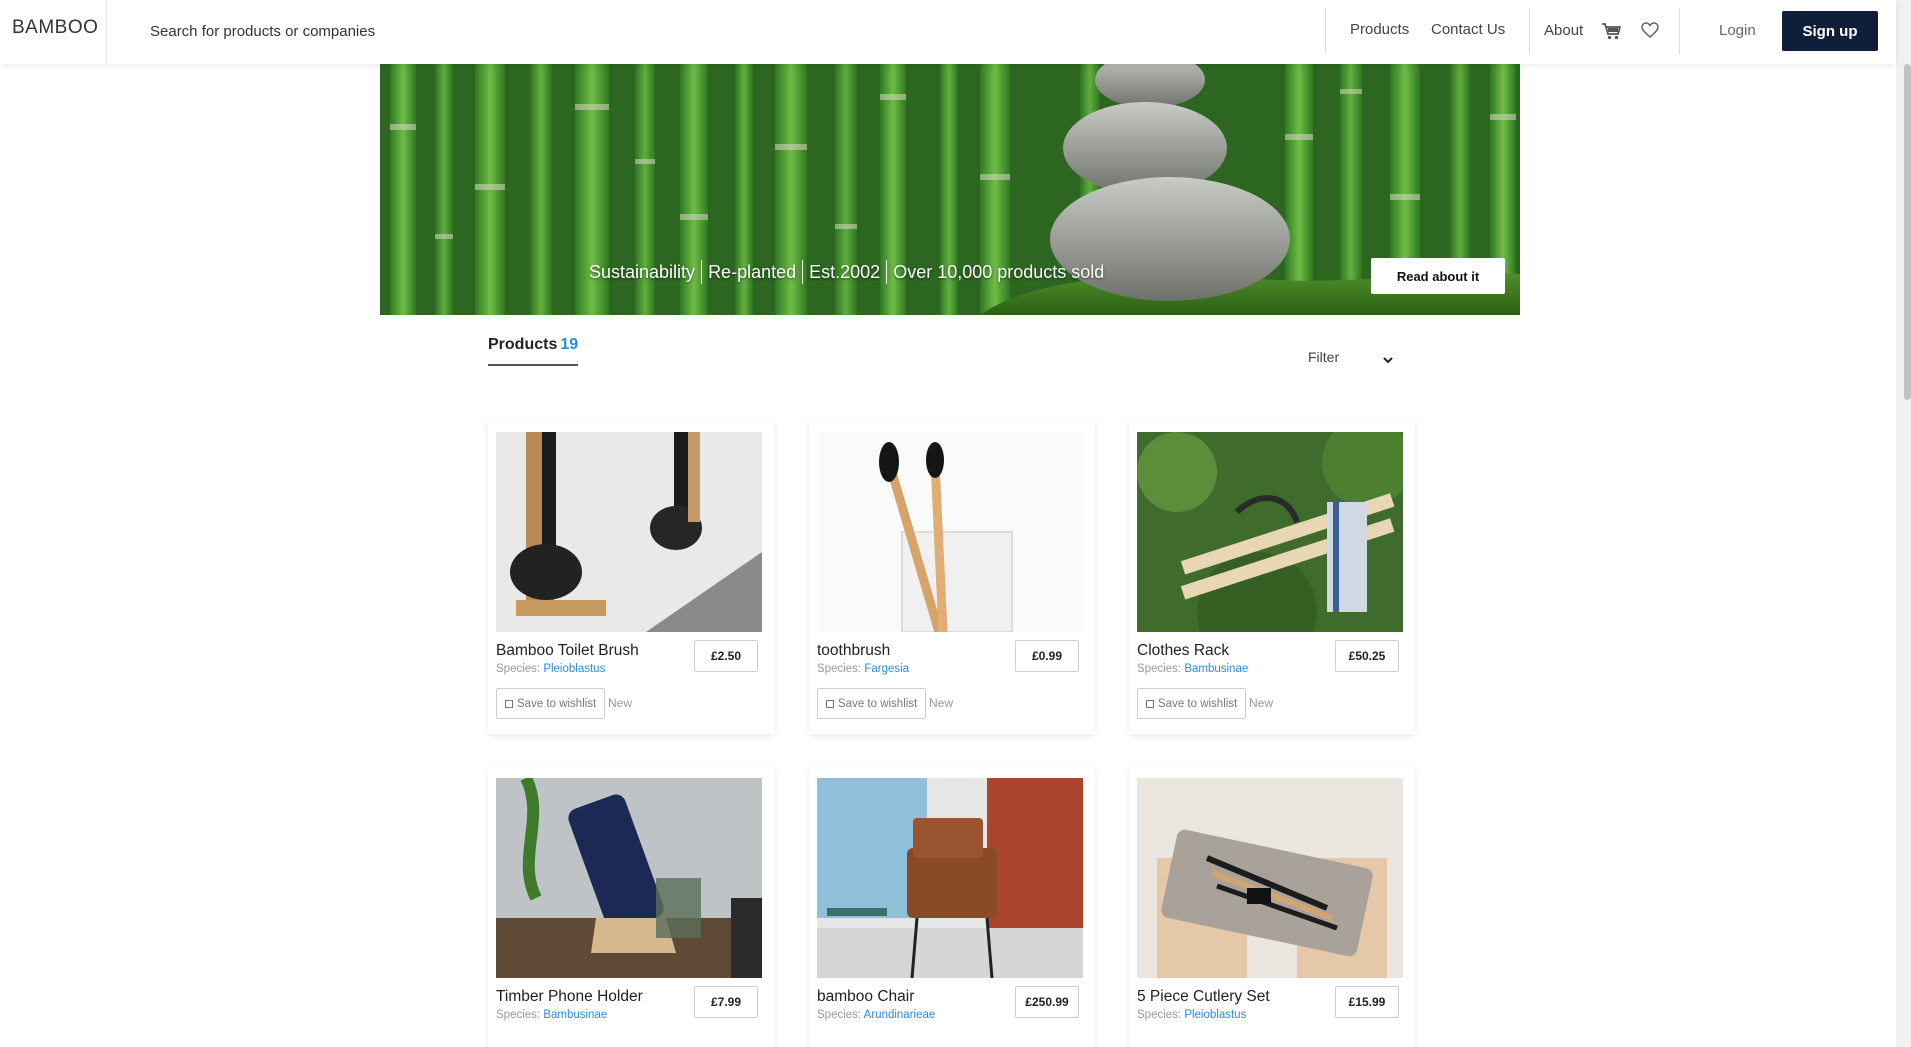  I want to click on brand-logo: BAMBOO, so click(55, 28).